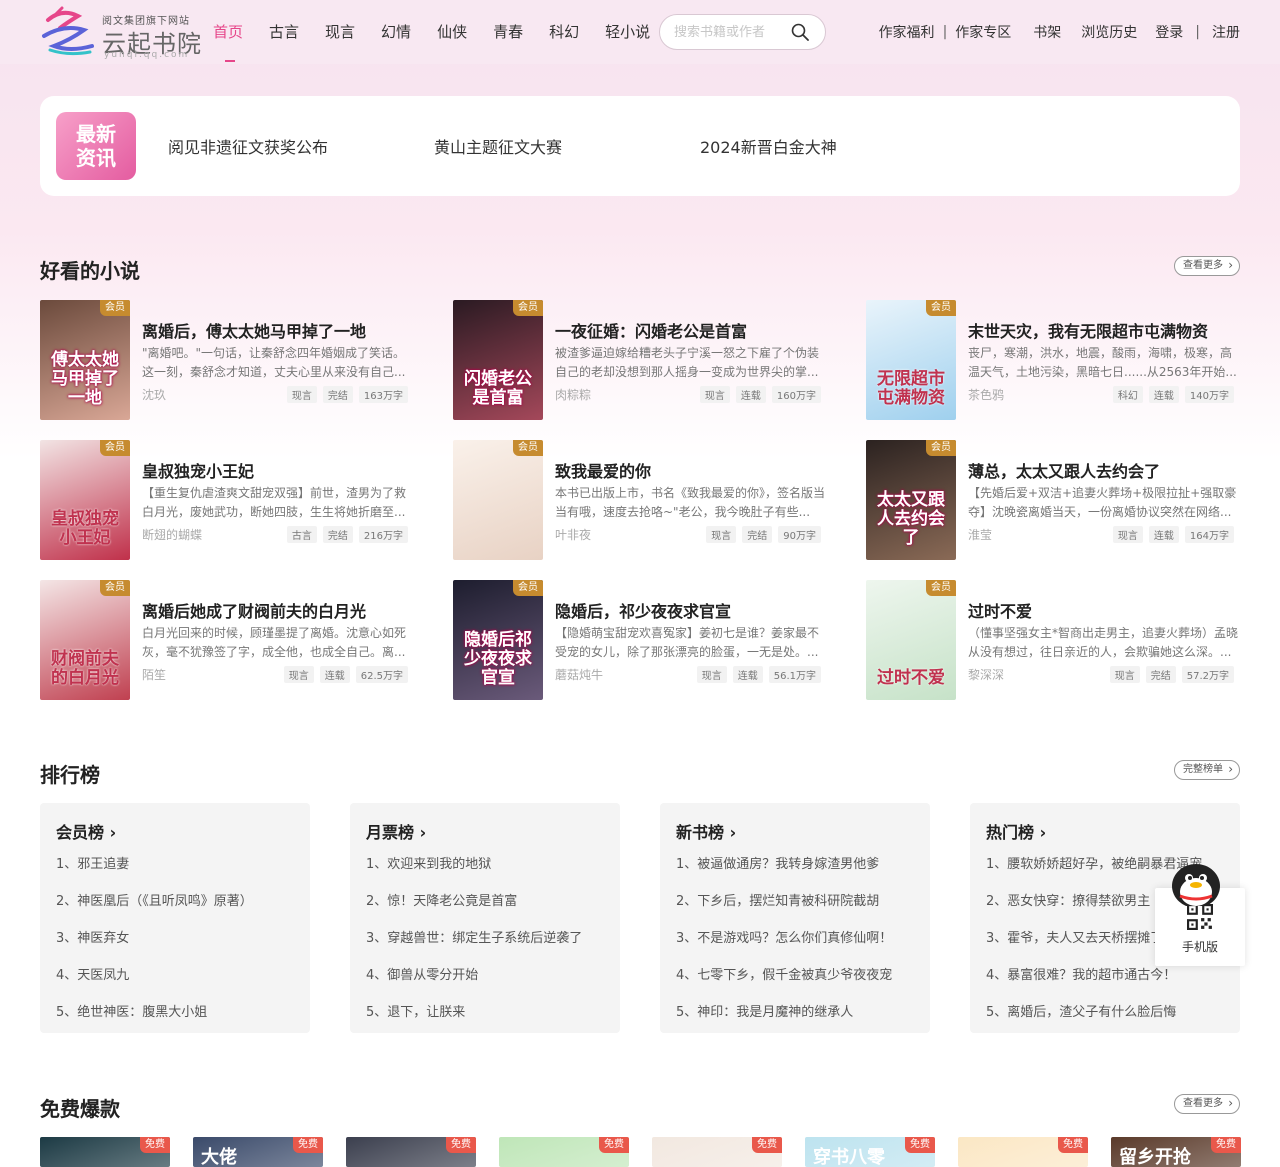  Describe the element at coordinates (700, 832) in the screenshot. I see `rank-board-name: 新书榜` at that location.